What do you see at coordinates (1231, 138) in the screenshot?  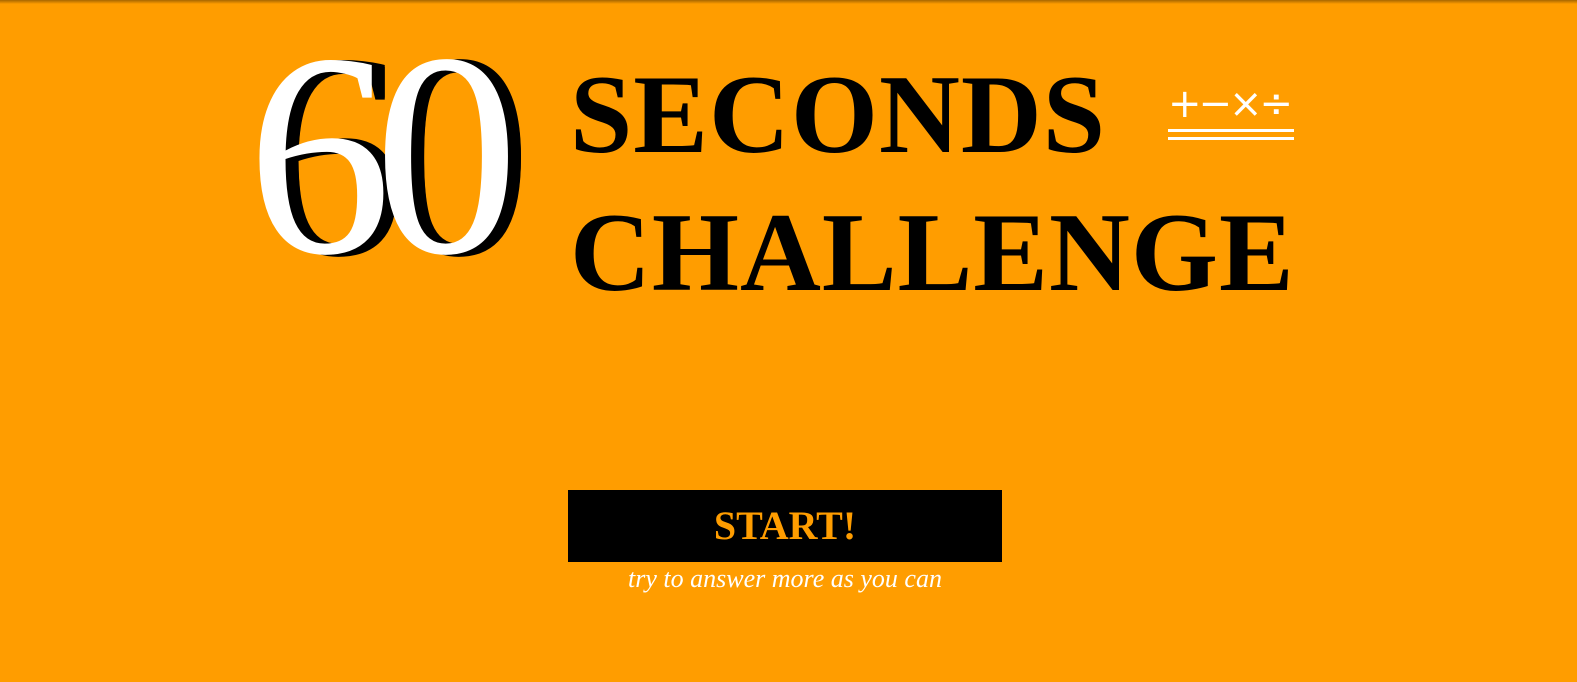 I see `operators-underline-bottom` at bounding box center [1231, 138].